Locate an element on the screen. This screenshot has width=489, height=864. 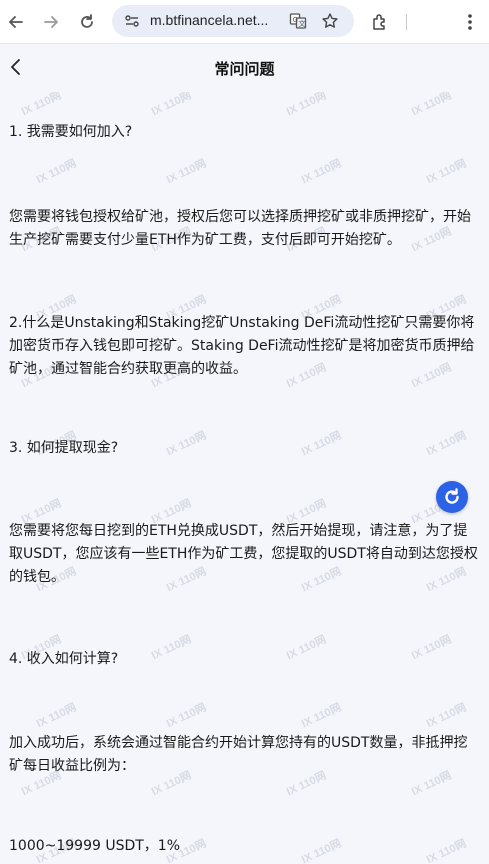
translate-icon: G文 is located at coordinates (298, 21).